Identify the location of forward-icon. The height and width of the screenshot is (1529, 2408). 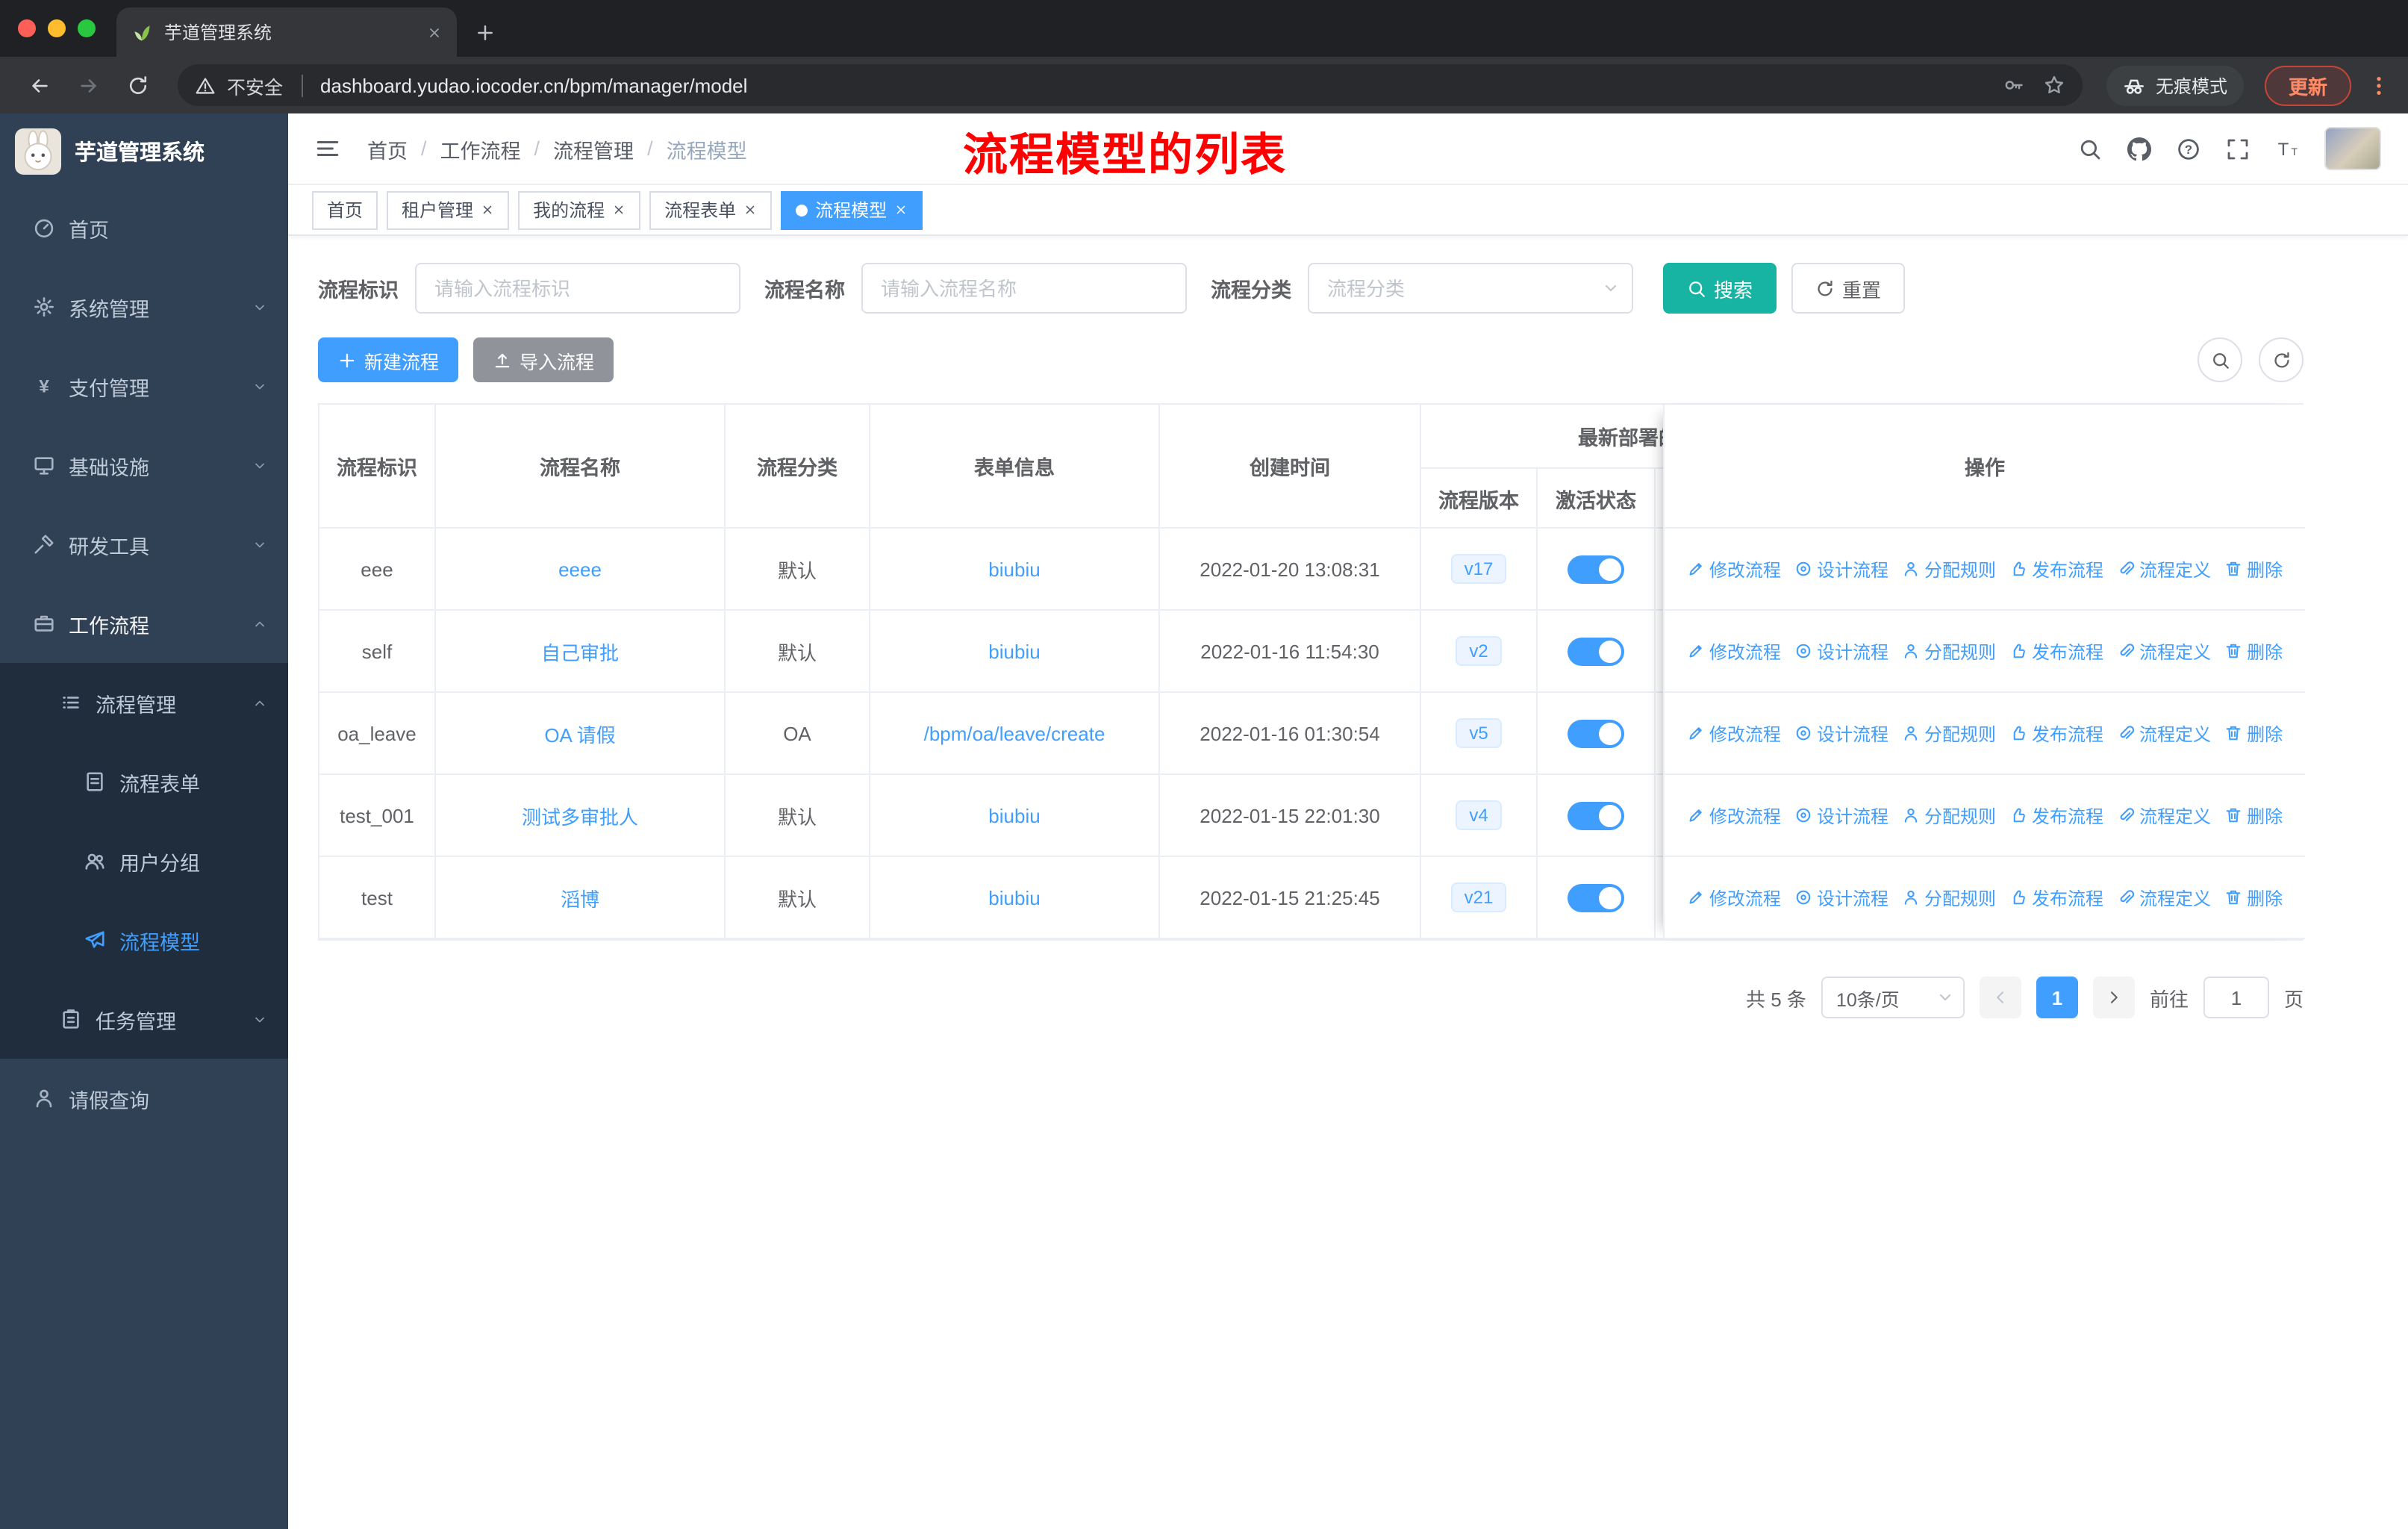
(88, 85).